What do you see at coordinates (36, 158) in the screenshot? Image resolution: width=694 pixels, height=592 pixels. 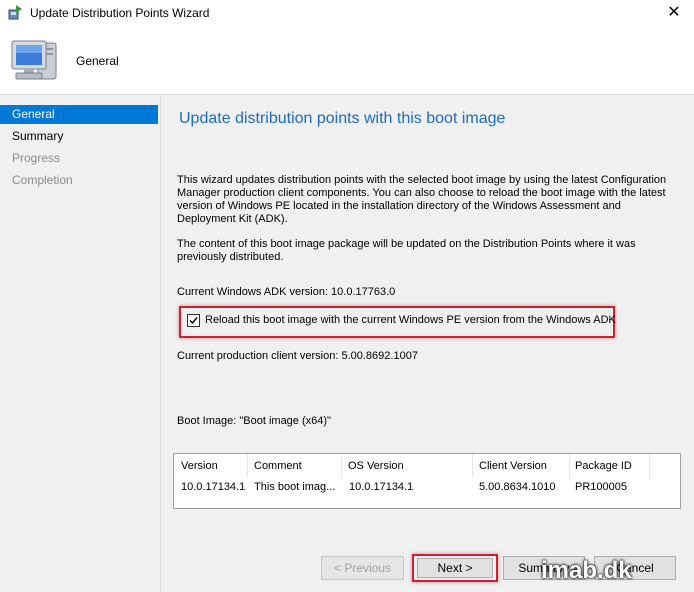 I see `nav-item-progress: Progress` at bounding box center [36, 158].